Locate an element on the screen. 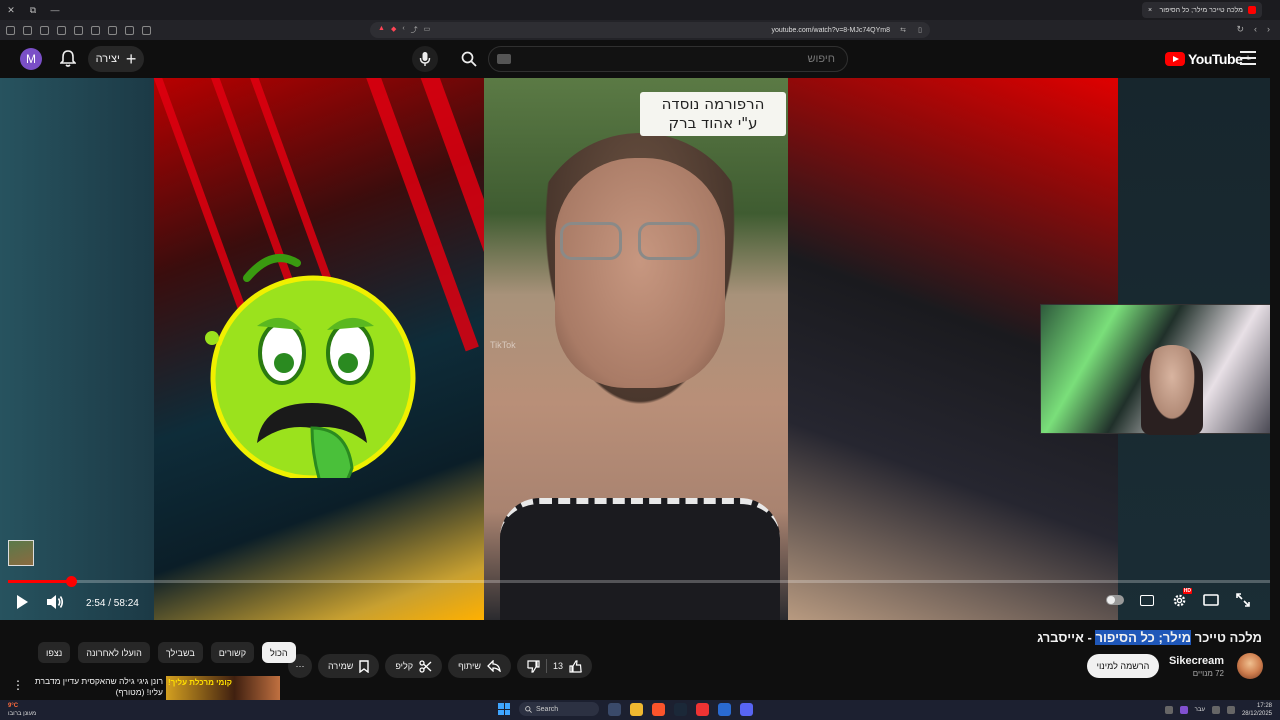  notifications-bell-icon is located at coordinates (68, 61).